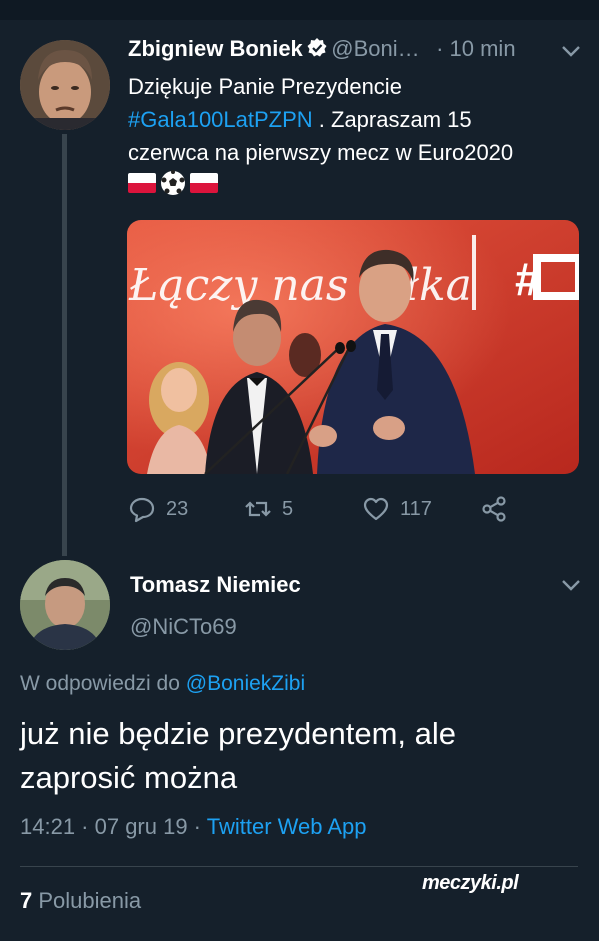  I want to click on tweet-actions: 23 5 117, so click(328, 509).